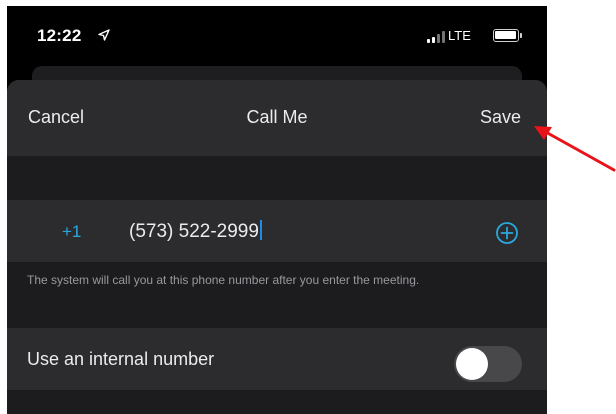  Describe the element at coordinates (506, 35) in the screenshot. I see `battery-icon` at that location.